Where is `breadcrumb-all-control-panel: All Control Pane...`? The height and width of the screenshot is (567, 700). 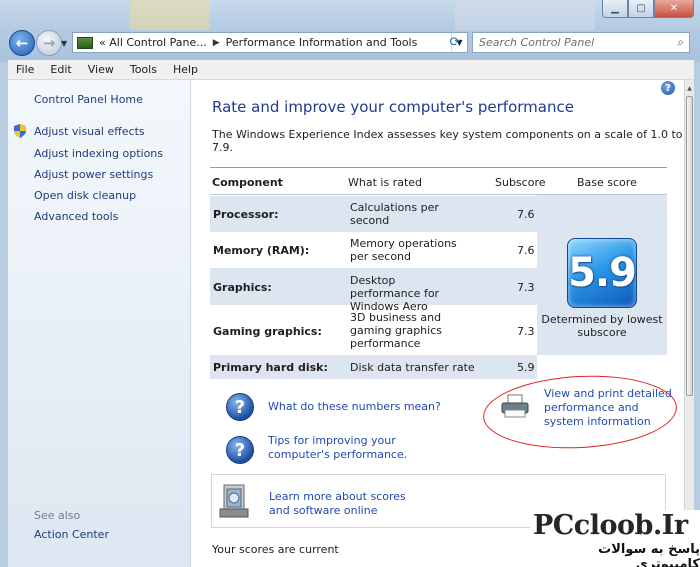 breadcrumb-all-control-panel: All Control Pane... is located at coordinates (158, 42).